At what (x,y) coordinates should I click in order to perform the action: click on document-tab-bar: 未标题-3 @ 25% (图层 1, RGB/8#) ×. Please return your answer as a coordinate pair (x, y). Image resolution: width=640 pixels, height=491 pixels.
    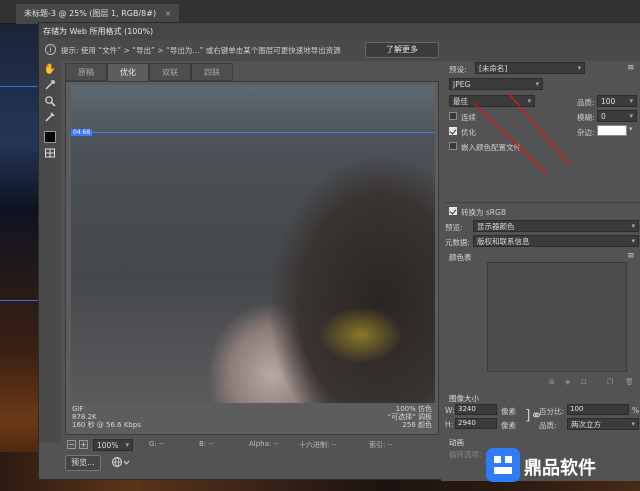
    Looking at the image, I should click on (320, 12).